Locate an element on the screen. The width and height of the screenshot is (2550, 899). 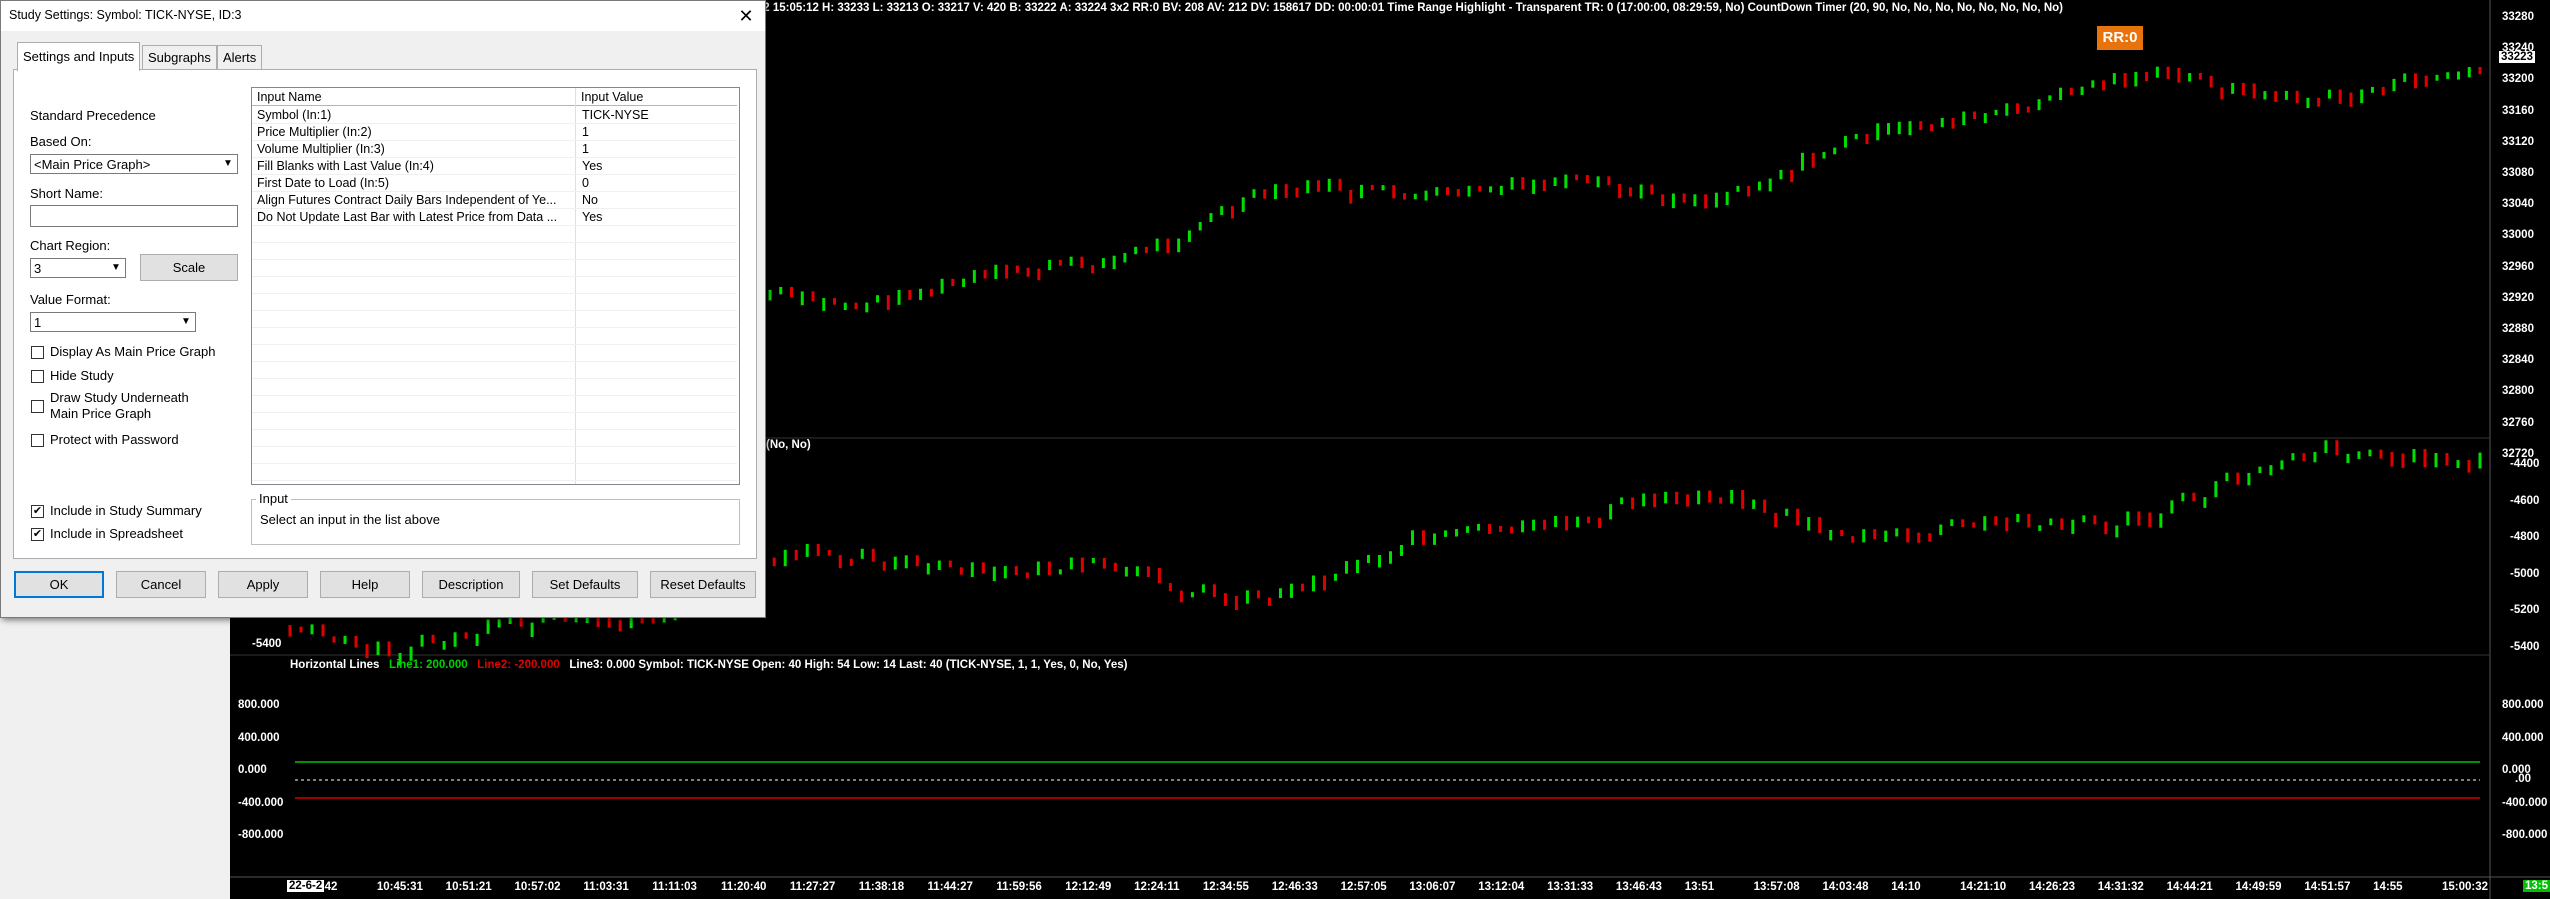
value-format-label: Value Format: is located at coordinates (70, 299).